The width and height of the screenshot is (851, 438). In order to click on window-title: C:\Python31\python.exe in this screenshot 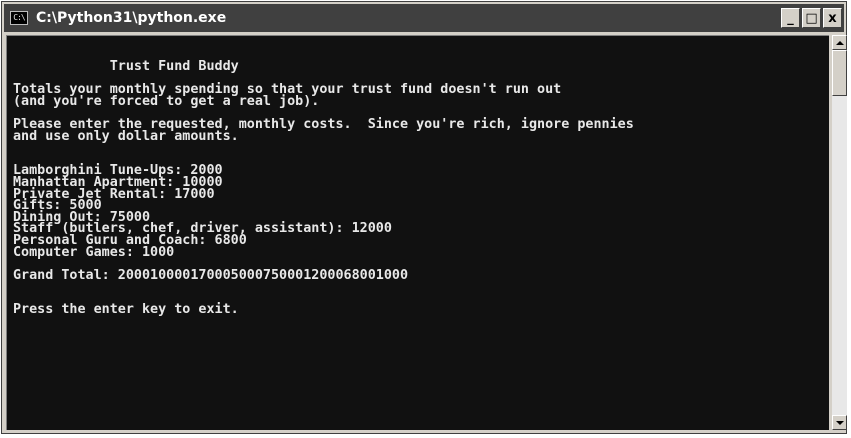, I will do `click(131, 18)`.